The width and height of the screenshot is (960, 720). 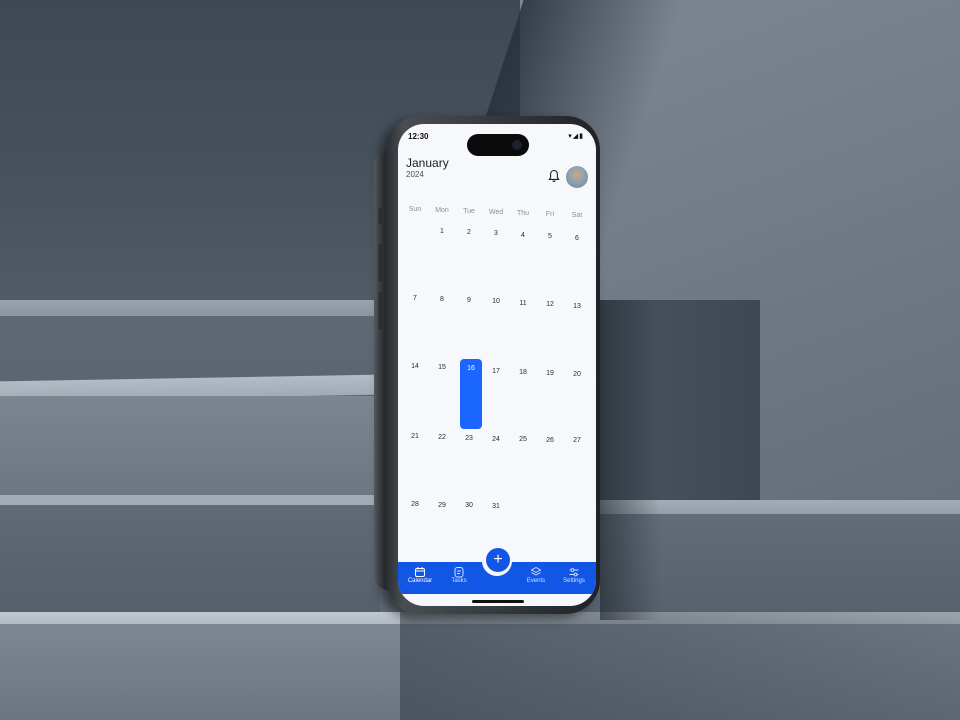 What do you see at coordinates (459, 572) in the screenshot?
I see `tasks-icon` at bounding box center [459, 572].